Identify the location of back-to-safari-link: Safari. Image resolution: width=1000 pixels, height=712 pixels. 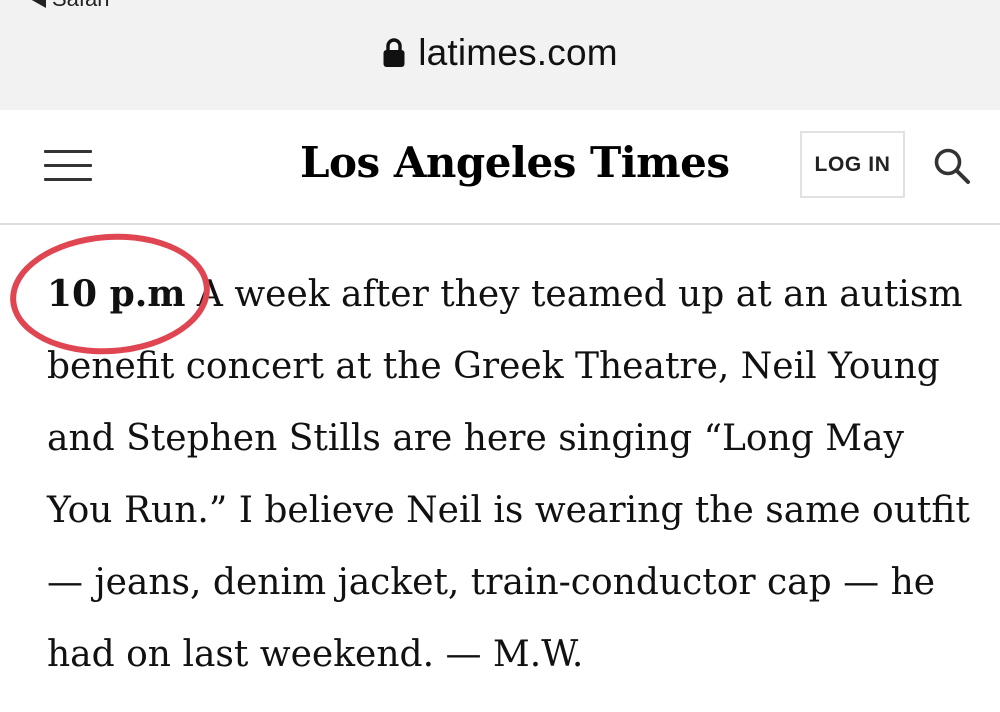
(69, 6).